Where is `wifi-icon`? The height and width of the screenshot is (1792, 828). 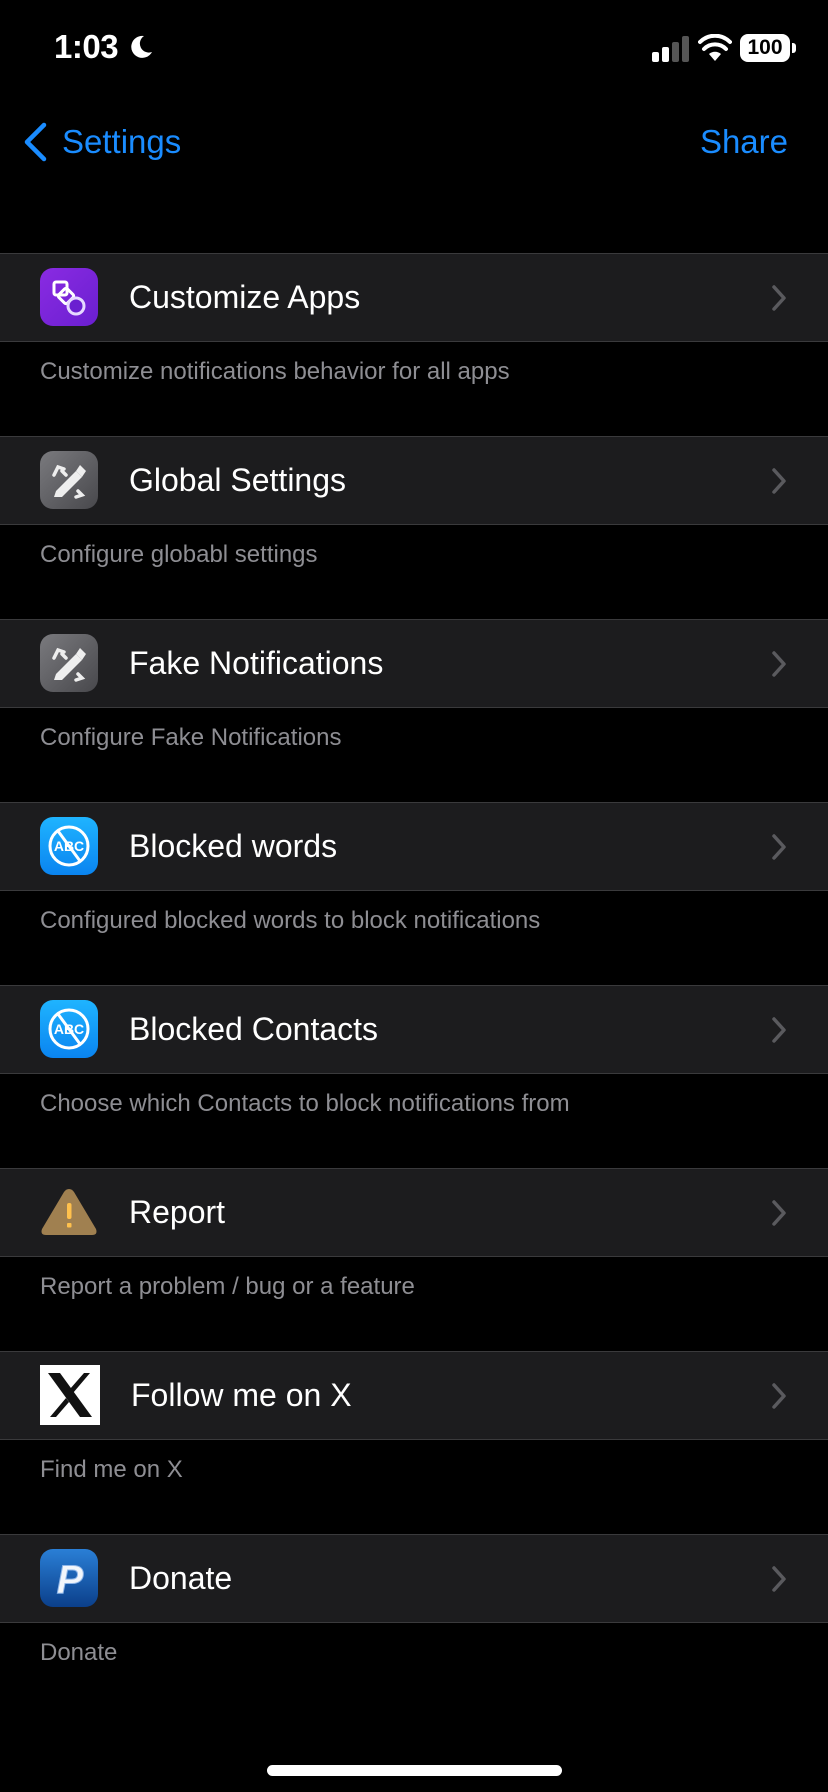 wifi-icon is located at coordinates (715, 47).